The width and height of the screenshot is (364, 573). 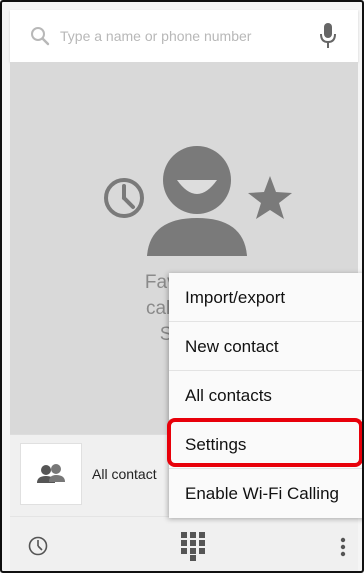 I want to click on search-input, so click(x=185, y=36).